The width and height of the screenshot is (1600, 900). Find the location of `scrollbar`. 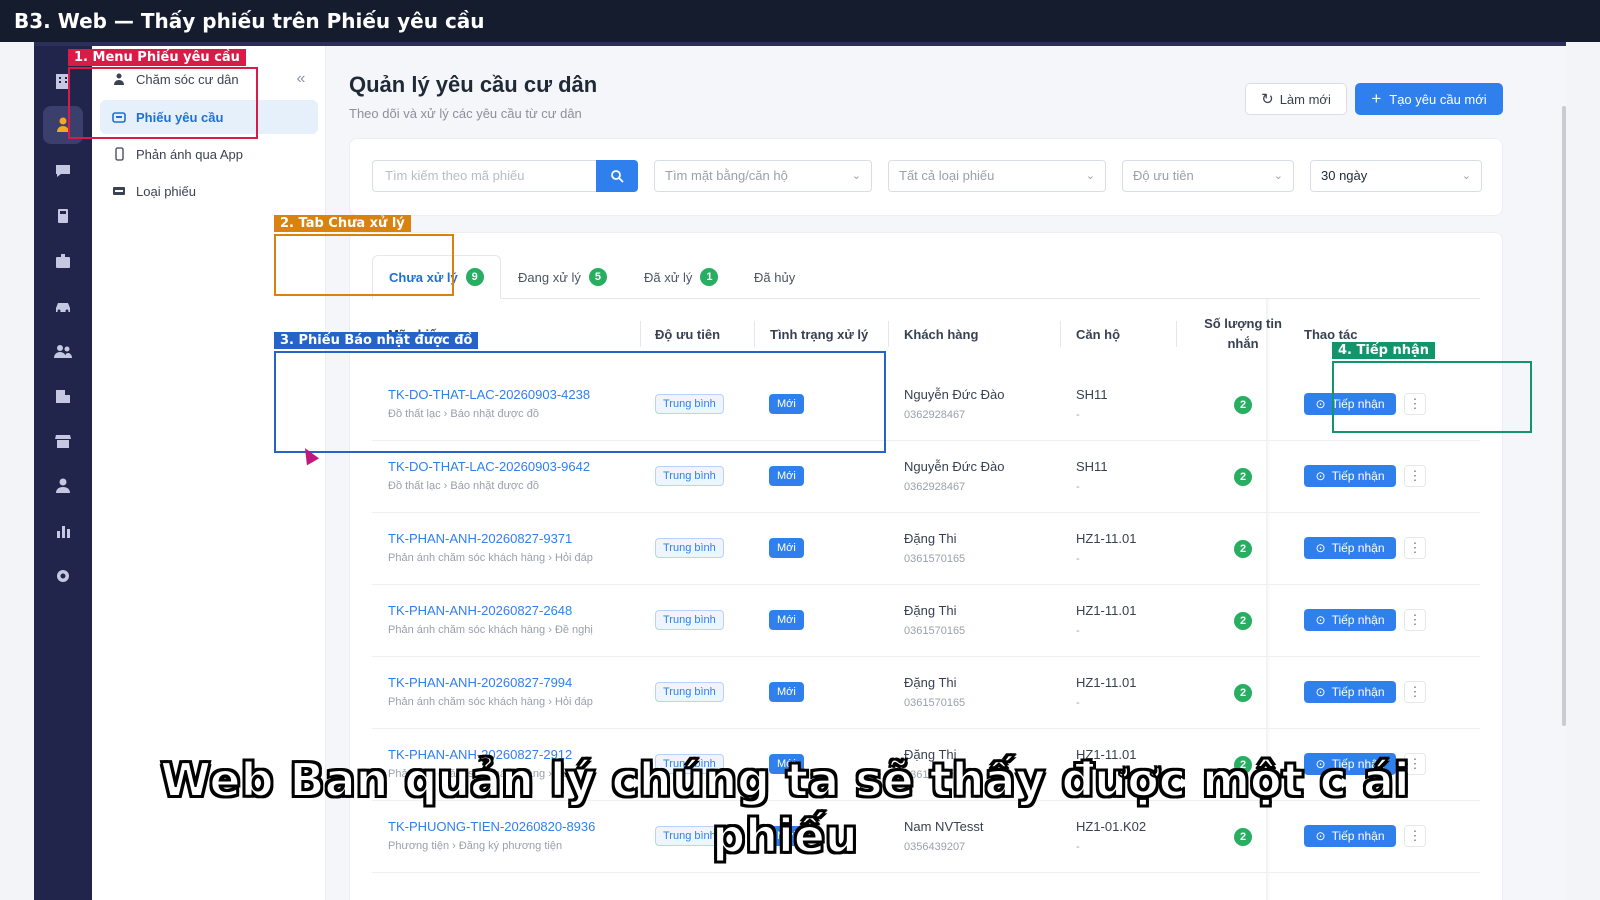

scrollbar is located at coordinates (1564, 416).